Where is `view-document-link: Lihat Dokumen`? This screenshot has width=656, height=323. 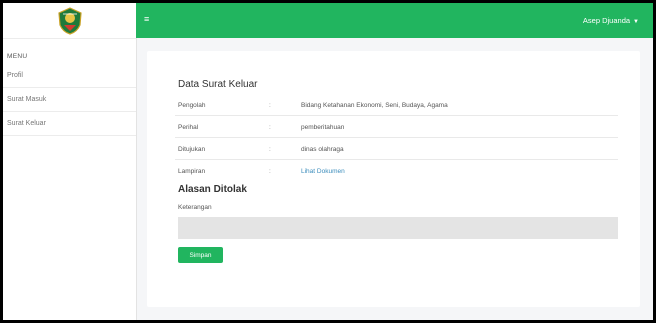 view-document-link: Lihat Dokumen is located at coordinates (323, 171).